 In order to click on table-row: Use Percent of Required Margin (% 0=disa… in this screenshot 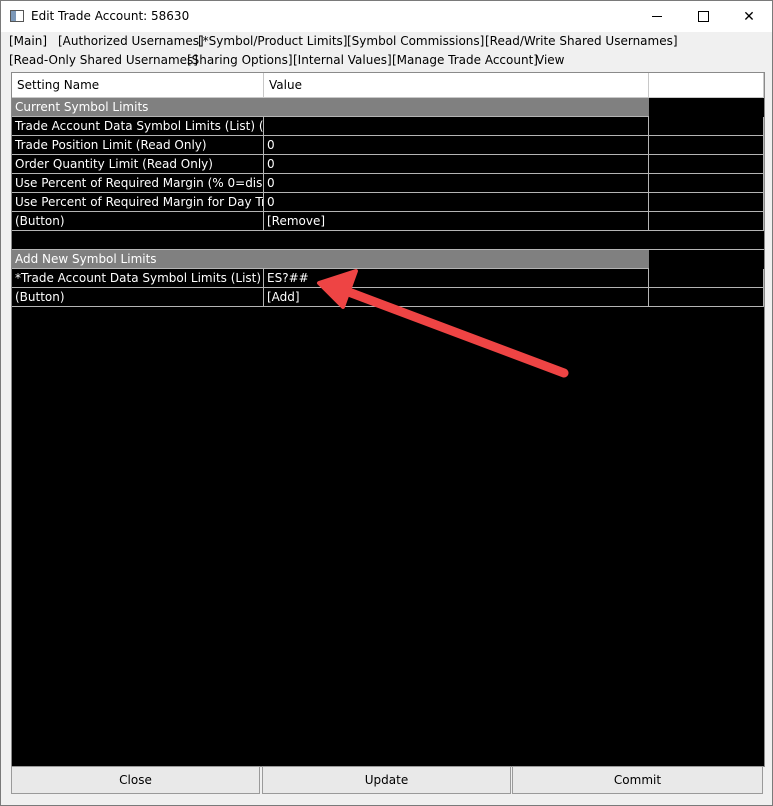, I will do `click(388, 183)`.